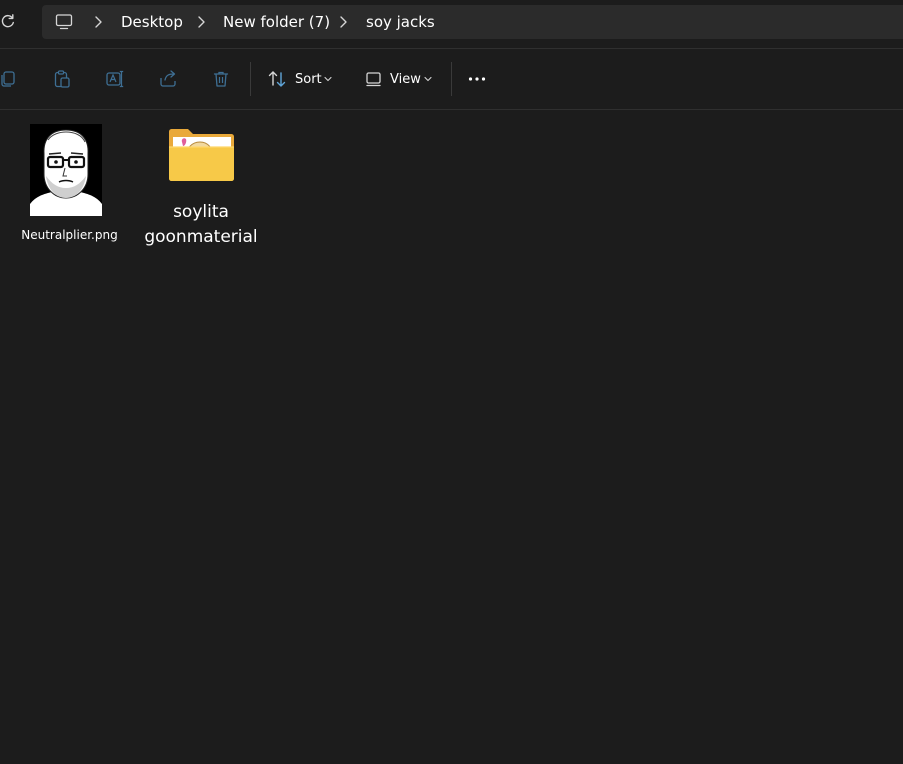 Image resolution: width=903 pixels, height=764 pixels. What do you see at coordinates (9, 79) in the screenshot?
I see `copy-icon` at bounding box center [9, 79].